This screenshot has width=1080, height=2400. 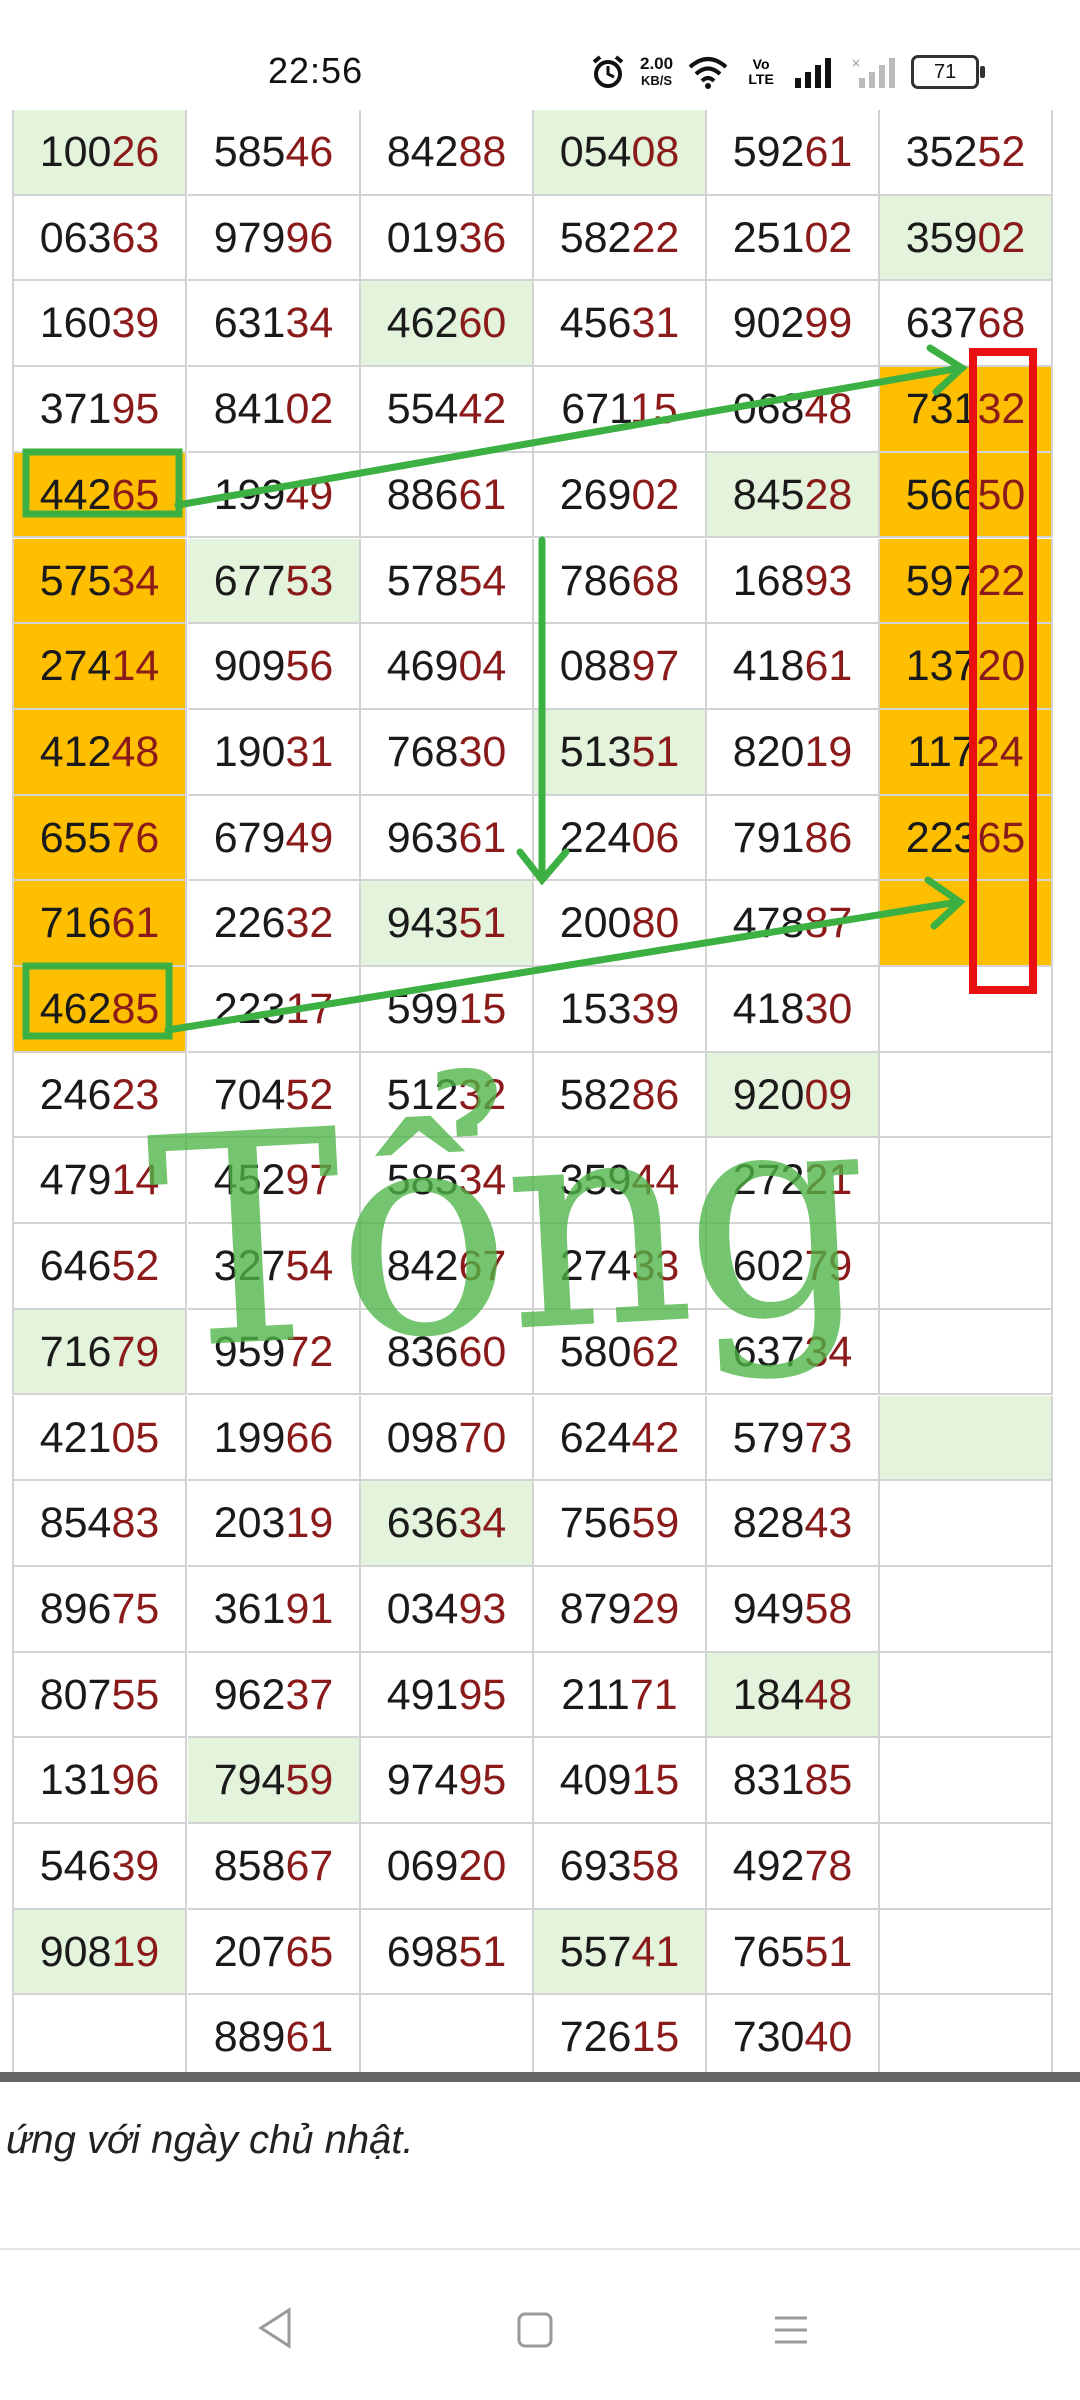 I want to click on table-cell: 11724, so click(x=966, y=752).